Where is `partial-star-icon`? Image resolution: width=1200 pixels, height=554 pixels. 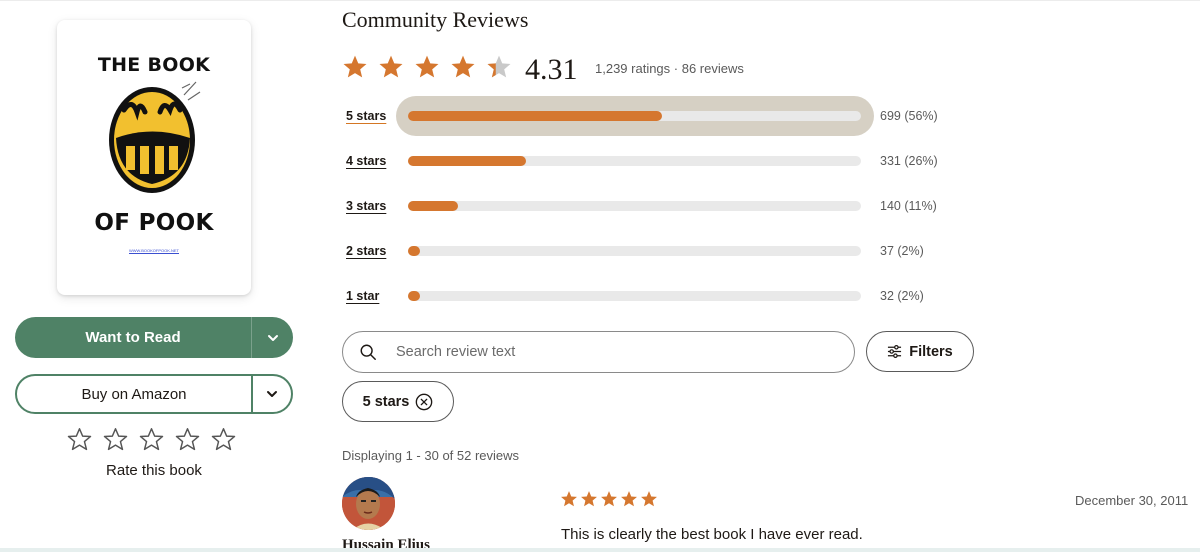
partial-star-icon is located at coordinates (499, 66).